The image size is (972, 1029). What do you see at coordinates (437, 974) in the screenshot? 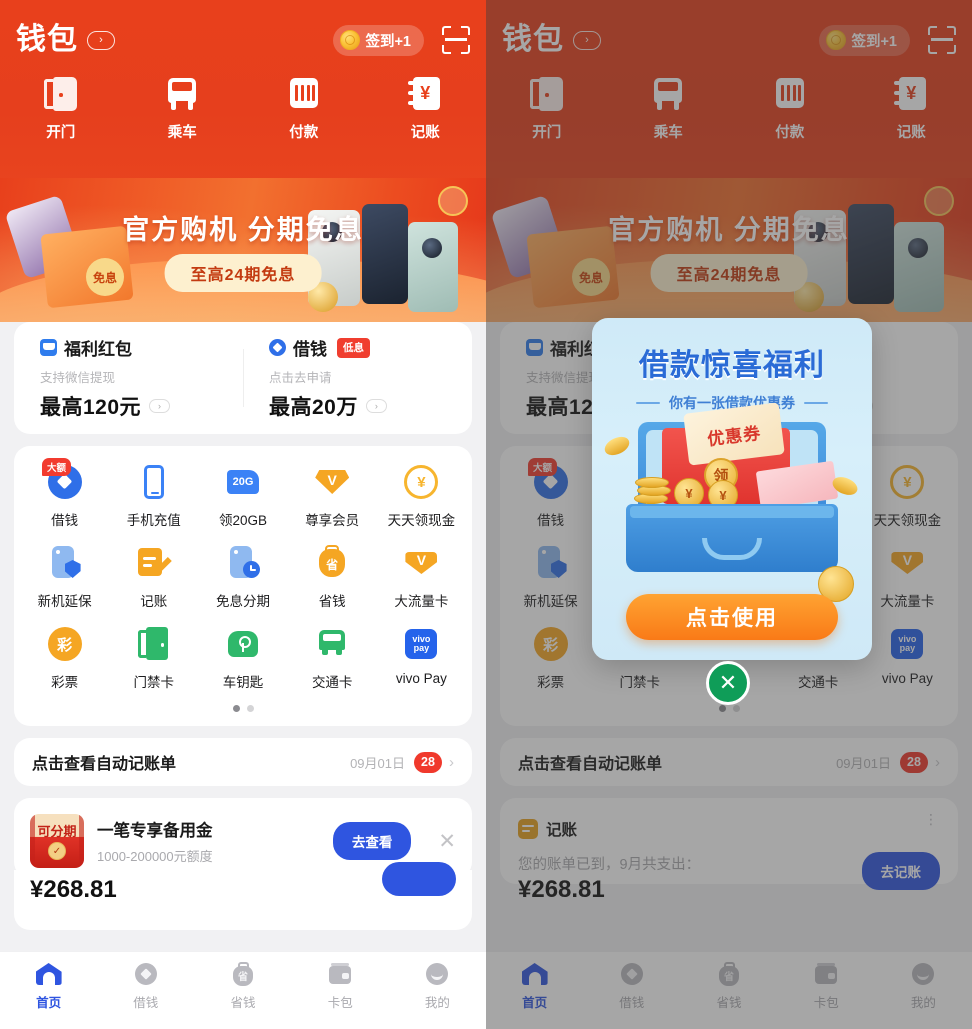
I see `profile-icon` at bounding box center [437, 974].